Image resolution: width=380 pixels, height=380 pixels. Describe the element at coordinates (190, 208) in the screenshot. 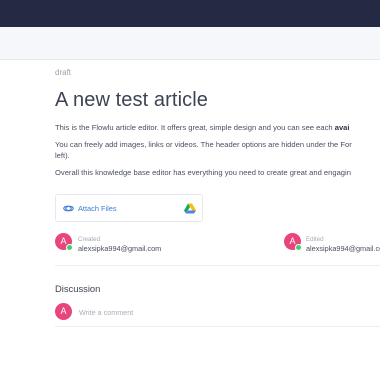

I see `google-drive-icon` at that location.